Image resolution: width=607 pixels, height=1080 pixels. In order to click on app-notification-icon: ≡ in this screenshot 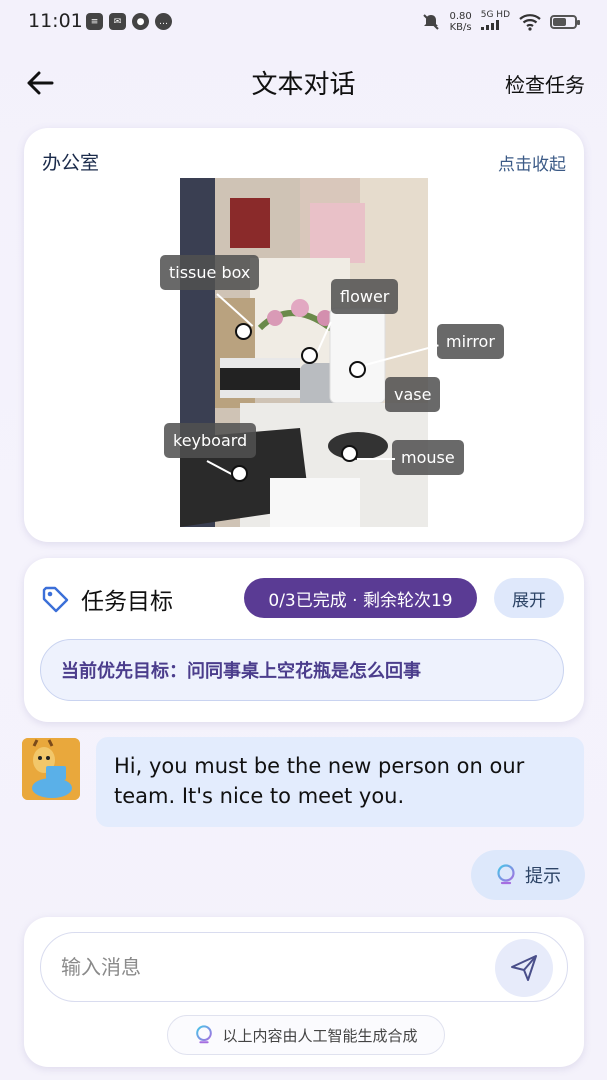, I will do `click(94, 21)`.